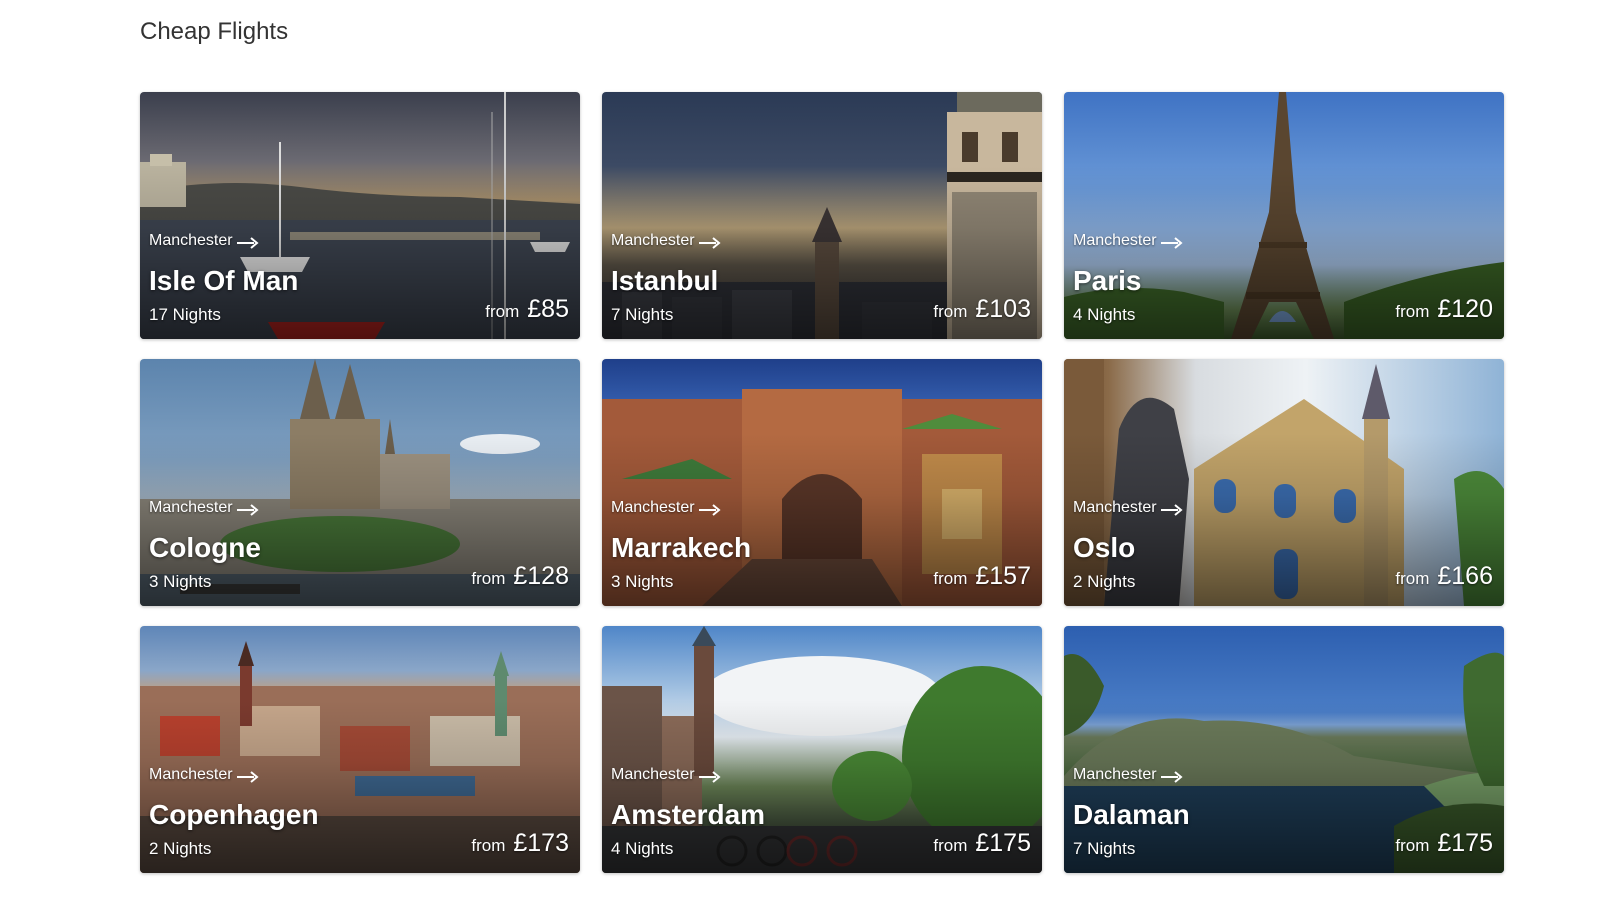  What do you see at coordinates (822, 749) in the screenshot?
I see `destination-card-amsterdam: Manchester Amsterdam 4 Nights from £175` at bounding box center [822, 749].